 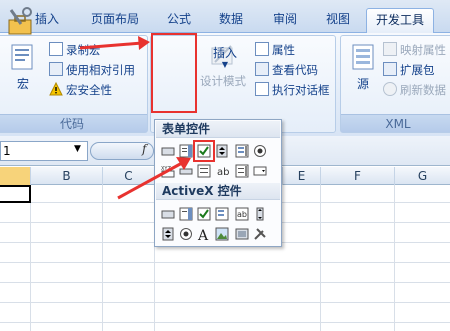 What do you see at coordinates (242, 171) in the screenshot?
I see `combo-list-edit-icon` at bounding box center [242, 171].